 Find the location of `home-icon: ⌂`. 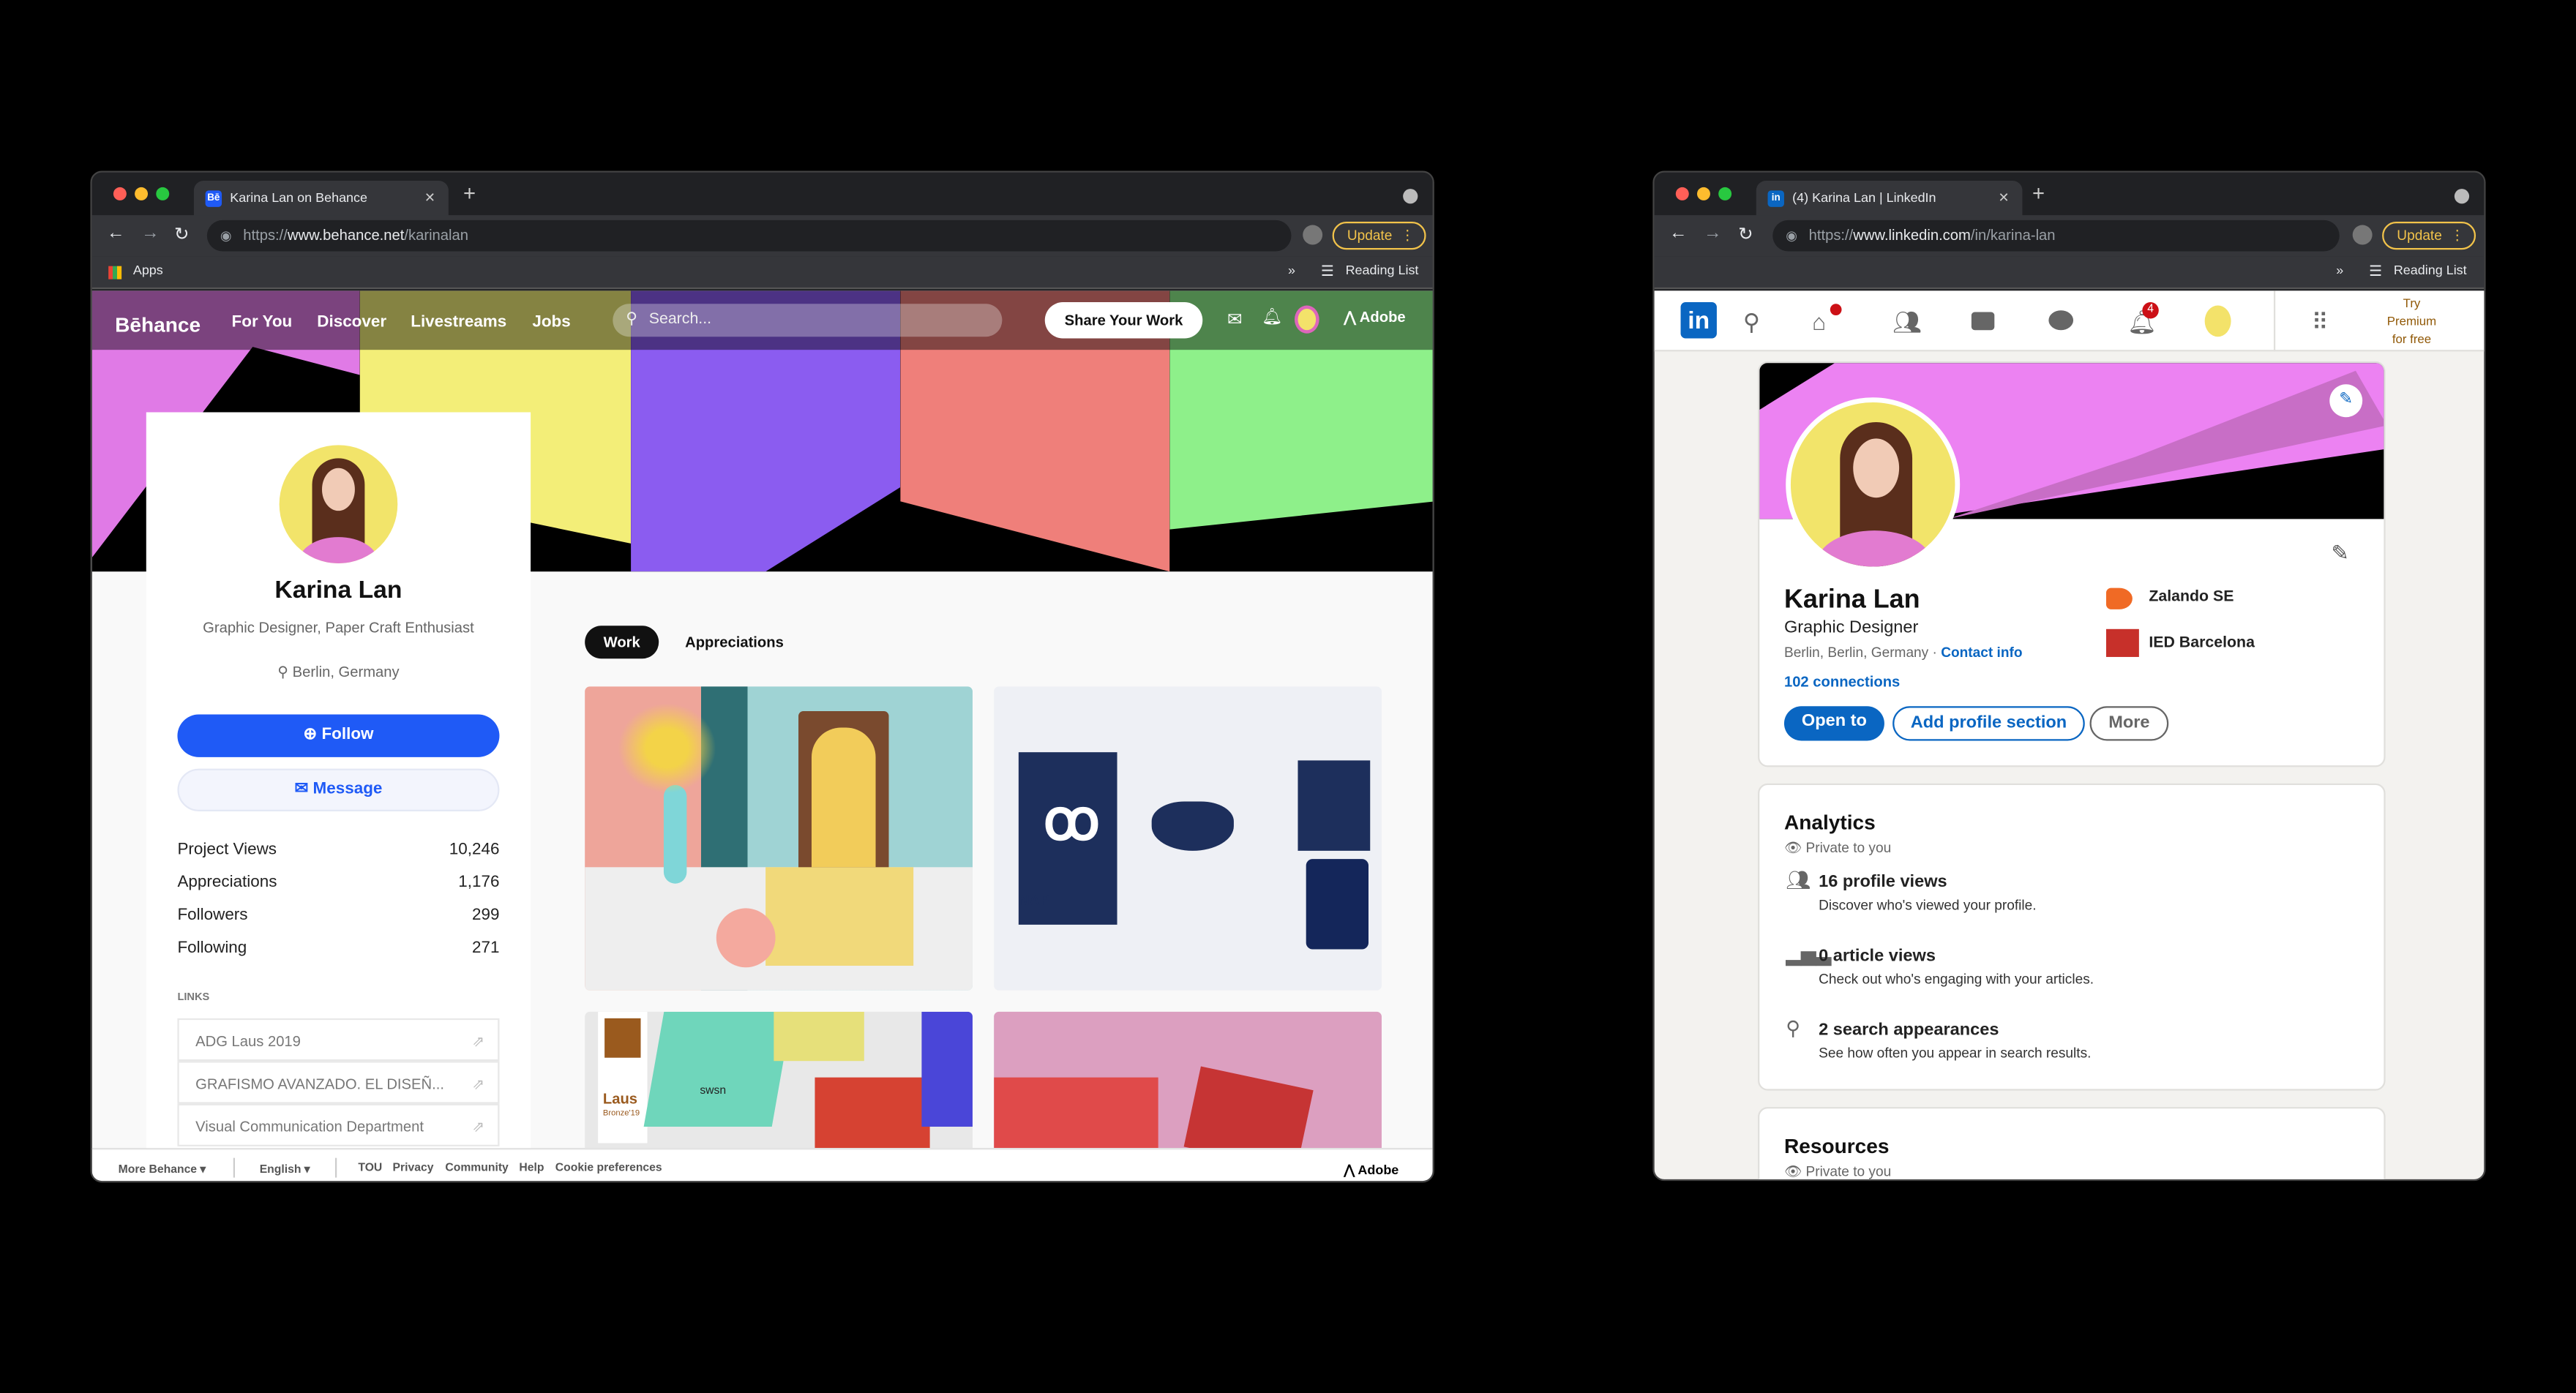

home-icon: ⌂ is located at coordinates (1819, 322).